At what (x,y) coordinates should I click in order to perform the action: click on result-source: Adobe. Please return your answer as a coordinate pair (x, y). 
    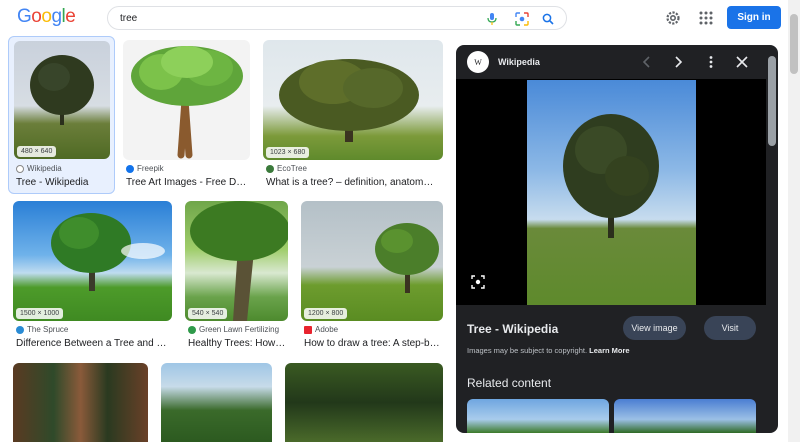
    Looking at the image, I should click on (321, 329).